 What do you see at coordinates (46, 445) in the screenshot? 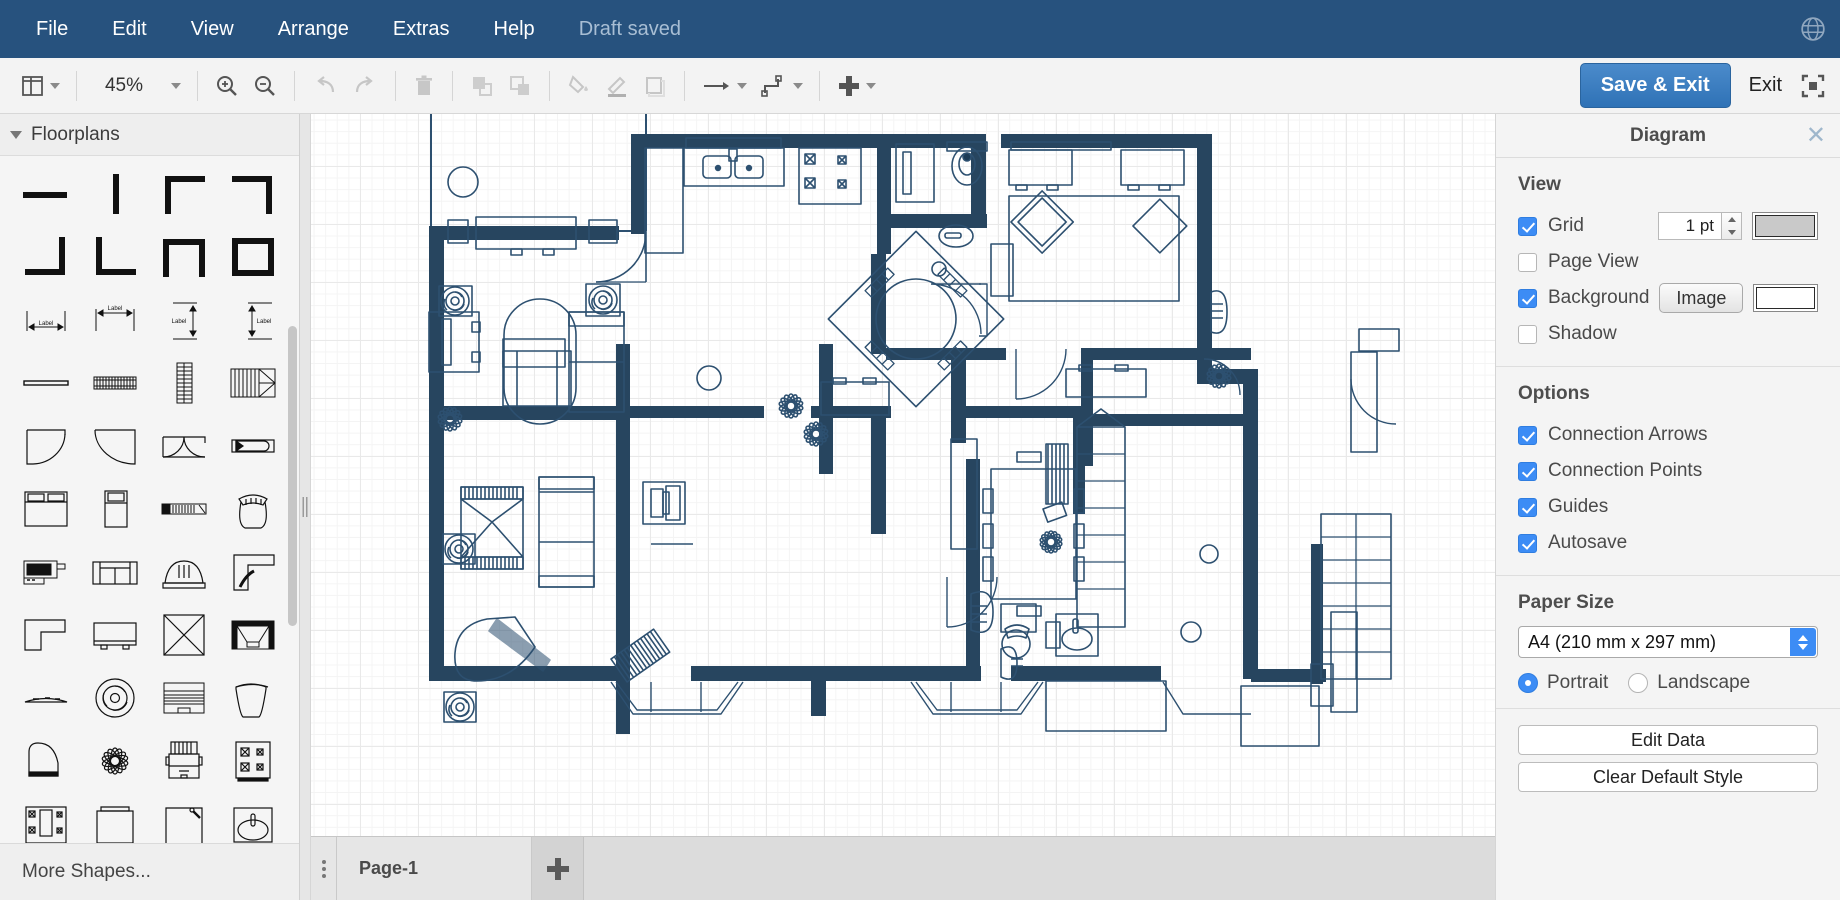
I see `shape-door-quarter` at bounding box center [46, 445].